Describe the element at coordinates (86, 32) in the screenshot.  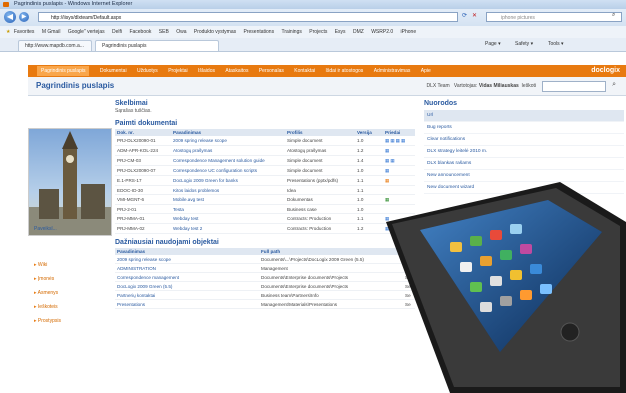
I see `fav-item-vertejas: Google" vertejas` at that location.